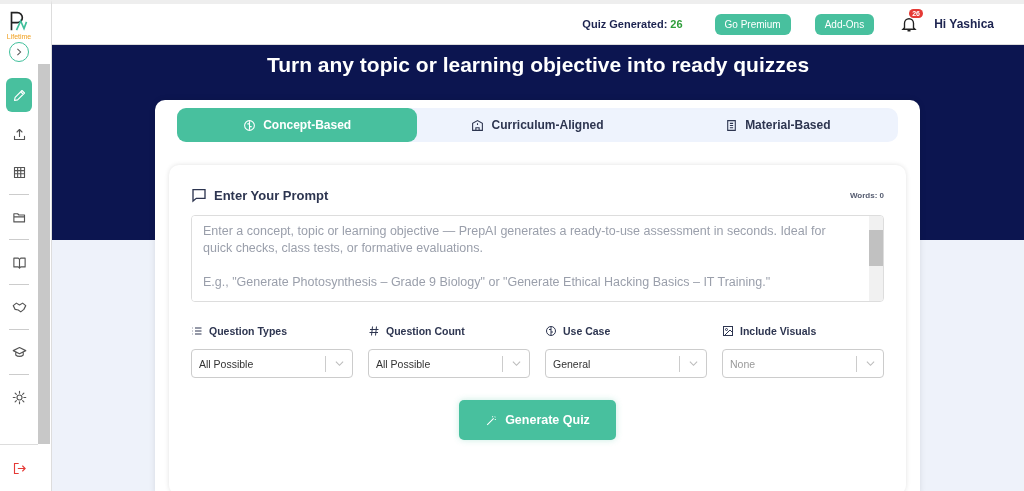  Describe the element at coordinates (19, 21) in the screenshot. I see `logo-icon` at that location.